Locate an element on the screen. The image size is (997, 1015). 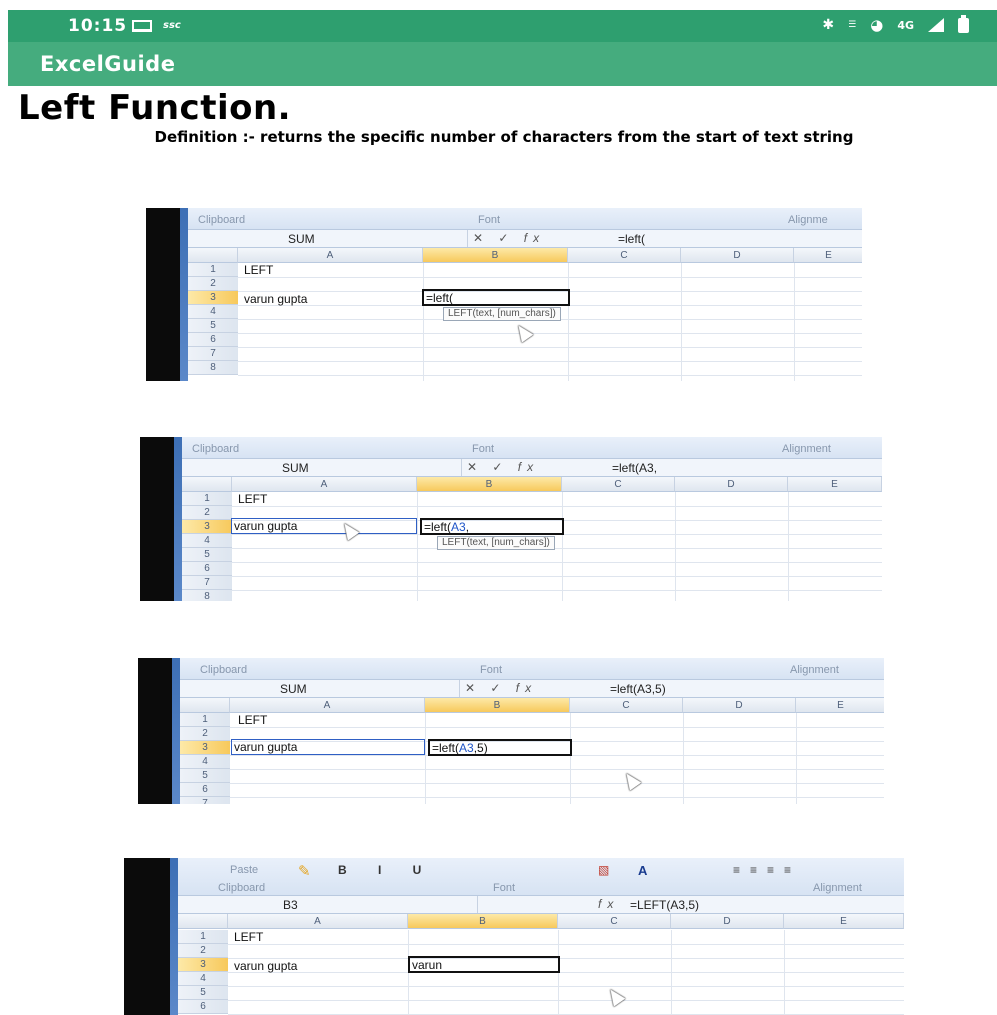
cell-b3-suffix: ,5) is located at coordinates (480, 748).